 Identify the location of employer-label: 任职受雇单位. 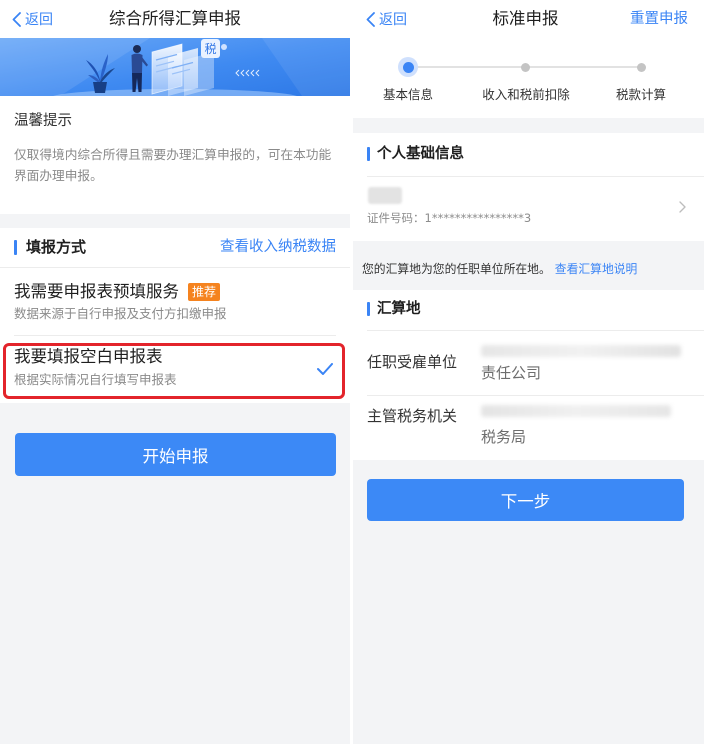
(412, 362).